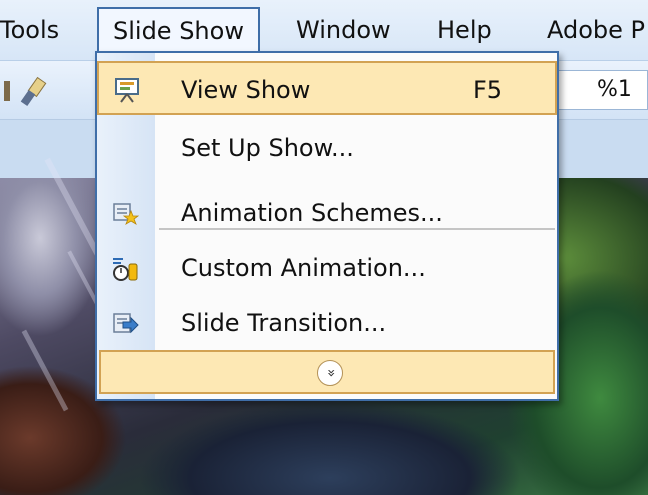  I want to click on menu-expand-row: », so click(327, 372).